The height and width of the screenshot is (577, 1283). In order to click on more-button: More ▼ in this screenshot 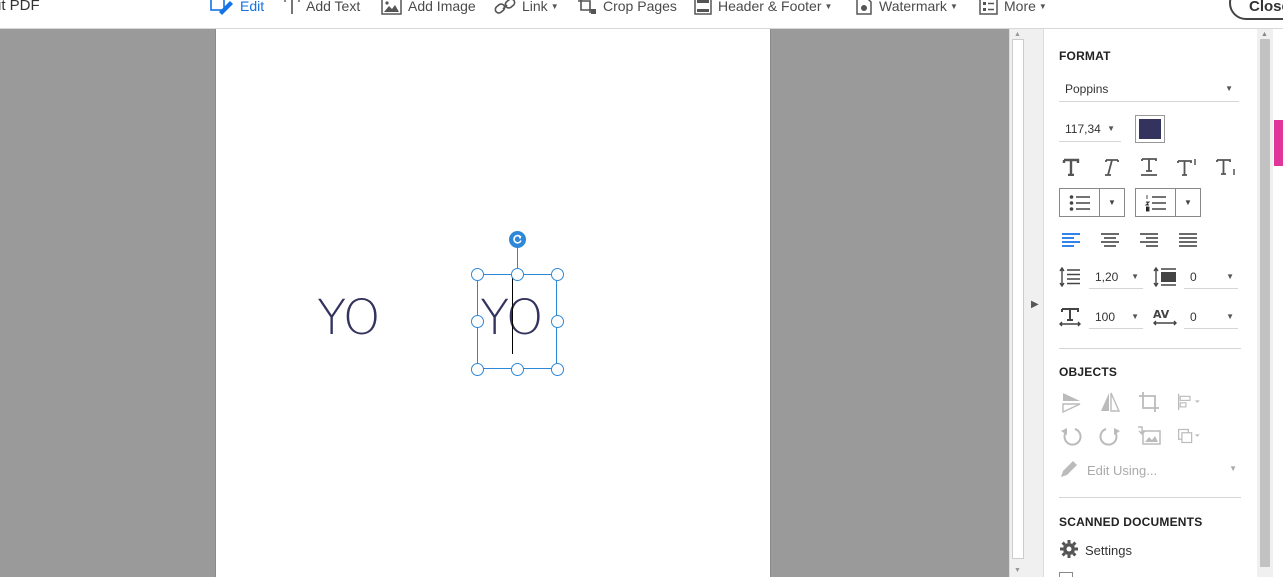, I will do `click(1013, 8)`.